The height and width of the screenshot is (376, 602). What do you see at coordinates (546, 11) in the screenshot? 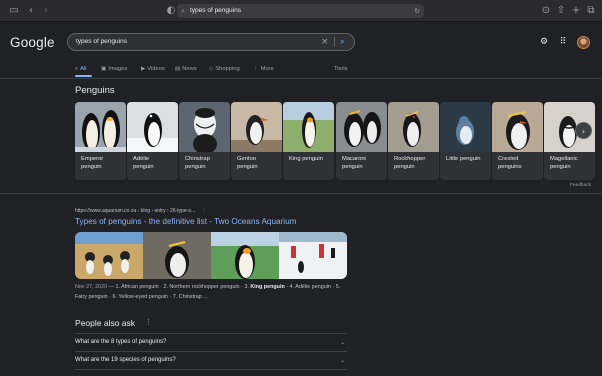
I see `download-icon: ⊙` at bounding box center [546, 11].